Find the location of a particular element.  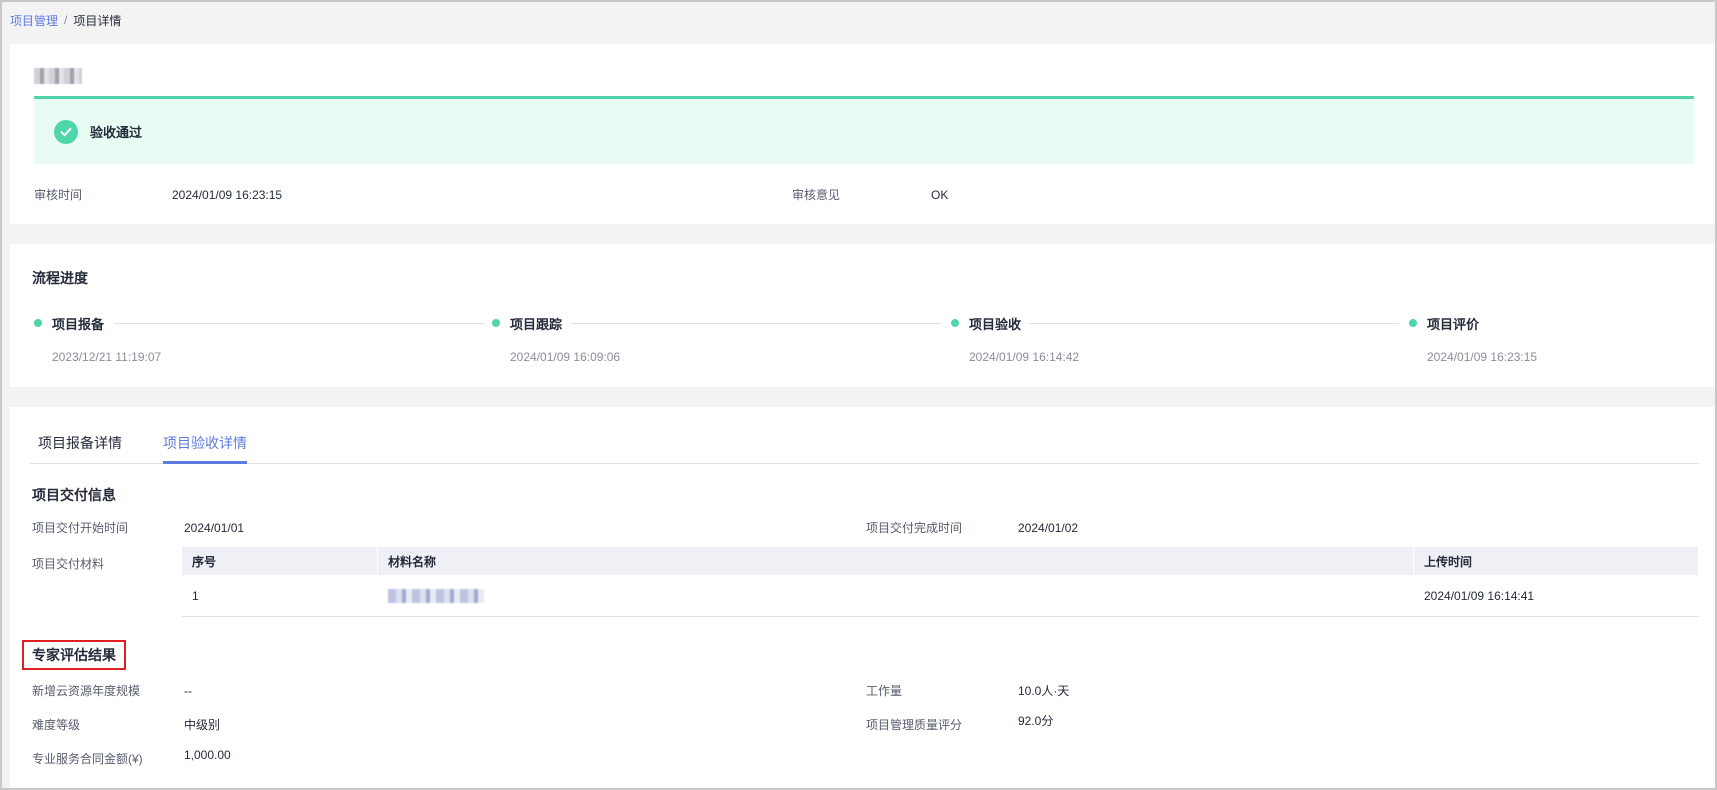

delivery-title: 项目交付信息 is located at coordinates (74, 495).